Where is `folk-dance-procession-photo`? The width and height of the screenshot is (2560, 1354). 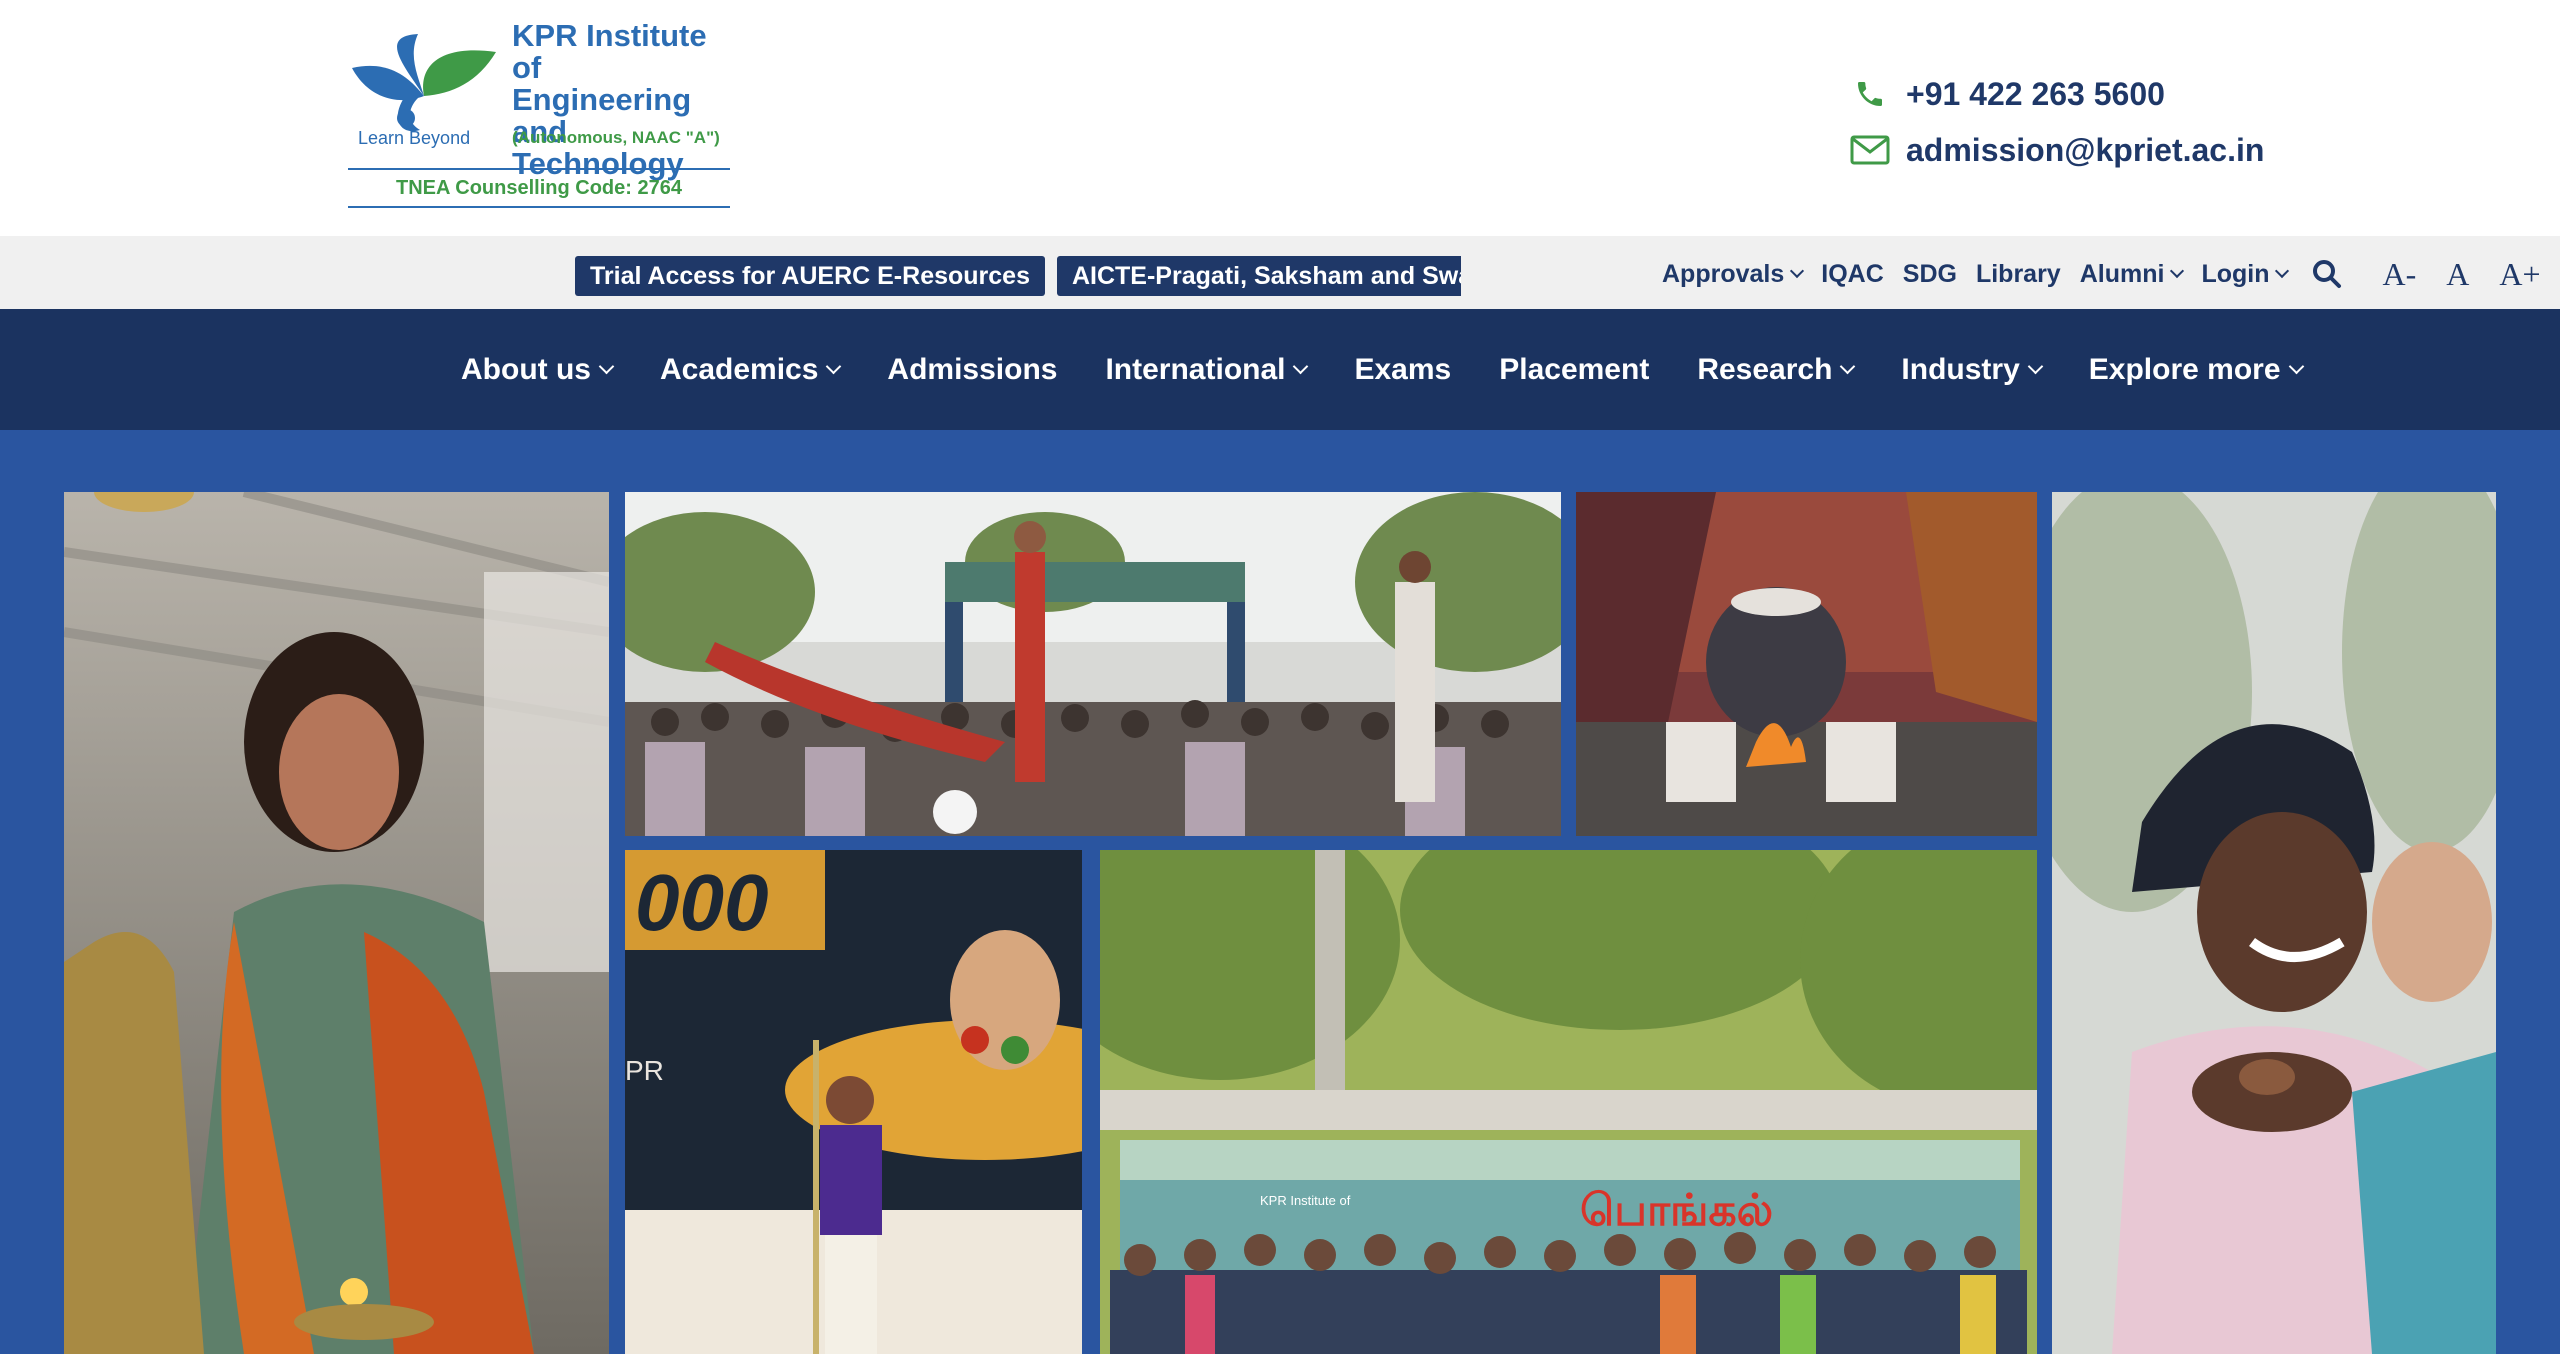 folk-dance-procession-photo is located at coordinates (1093, 664).